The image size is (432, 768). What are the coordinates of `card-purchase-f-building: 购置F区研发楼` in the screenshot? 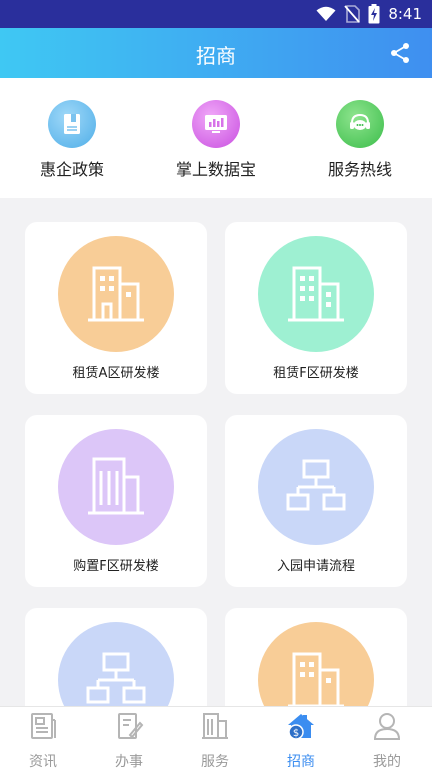 It's located at (116, 501).